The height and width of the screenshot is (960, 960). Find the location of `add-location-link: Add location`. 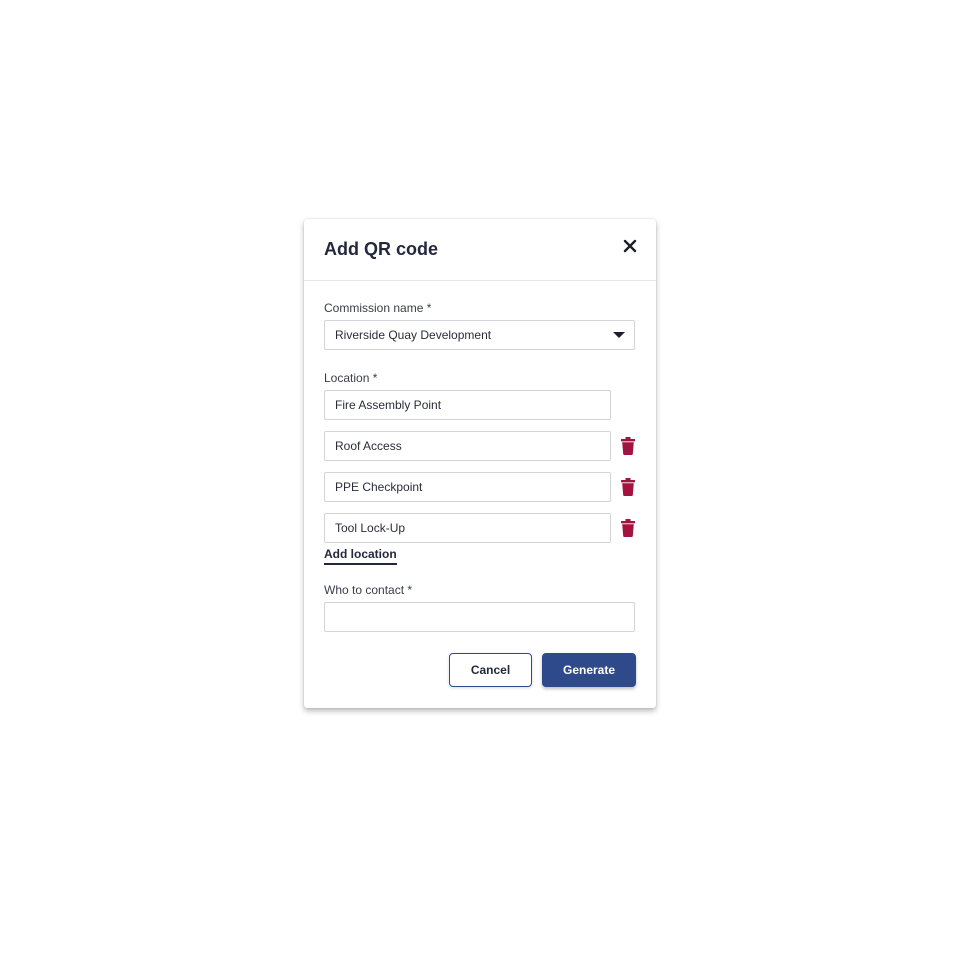

add-location-link: Add location is located at coordinates (360, 556).